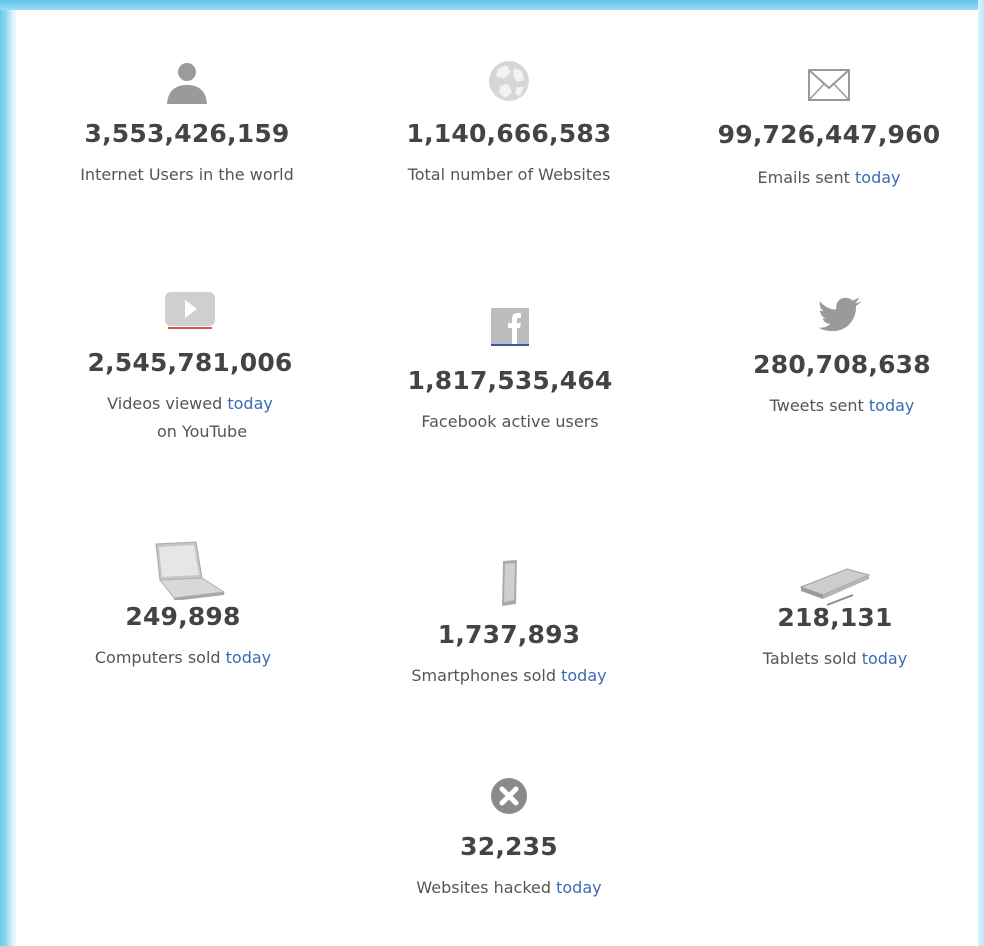  I want to click on stat-emails: 99,726,447,960 Emails sent today, so click(829, 128).